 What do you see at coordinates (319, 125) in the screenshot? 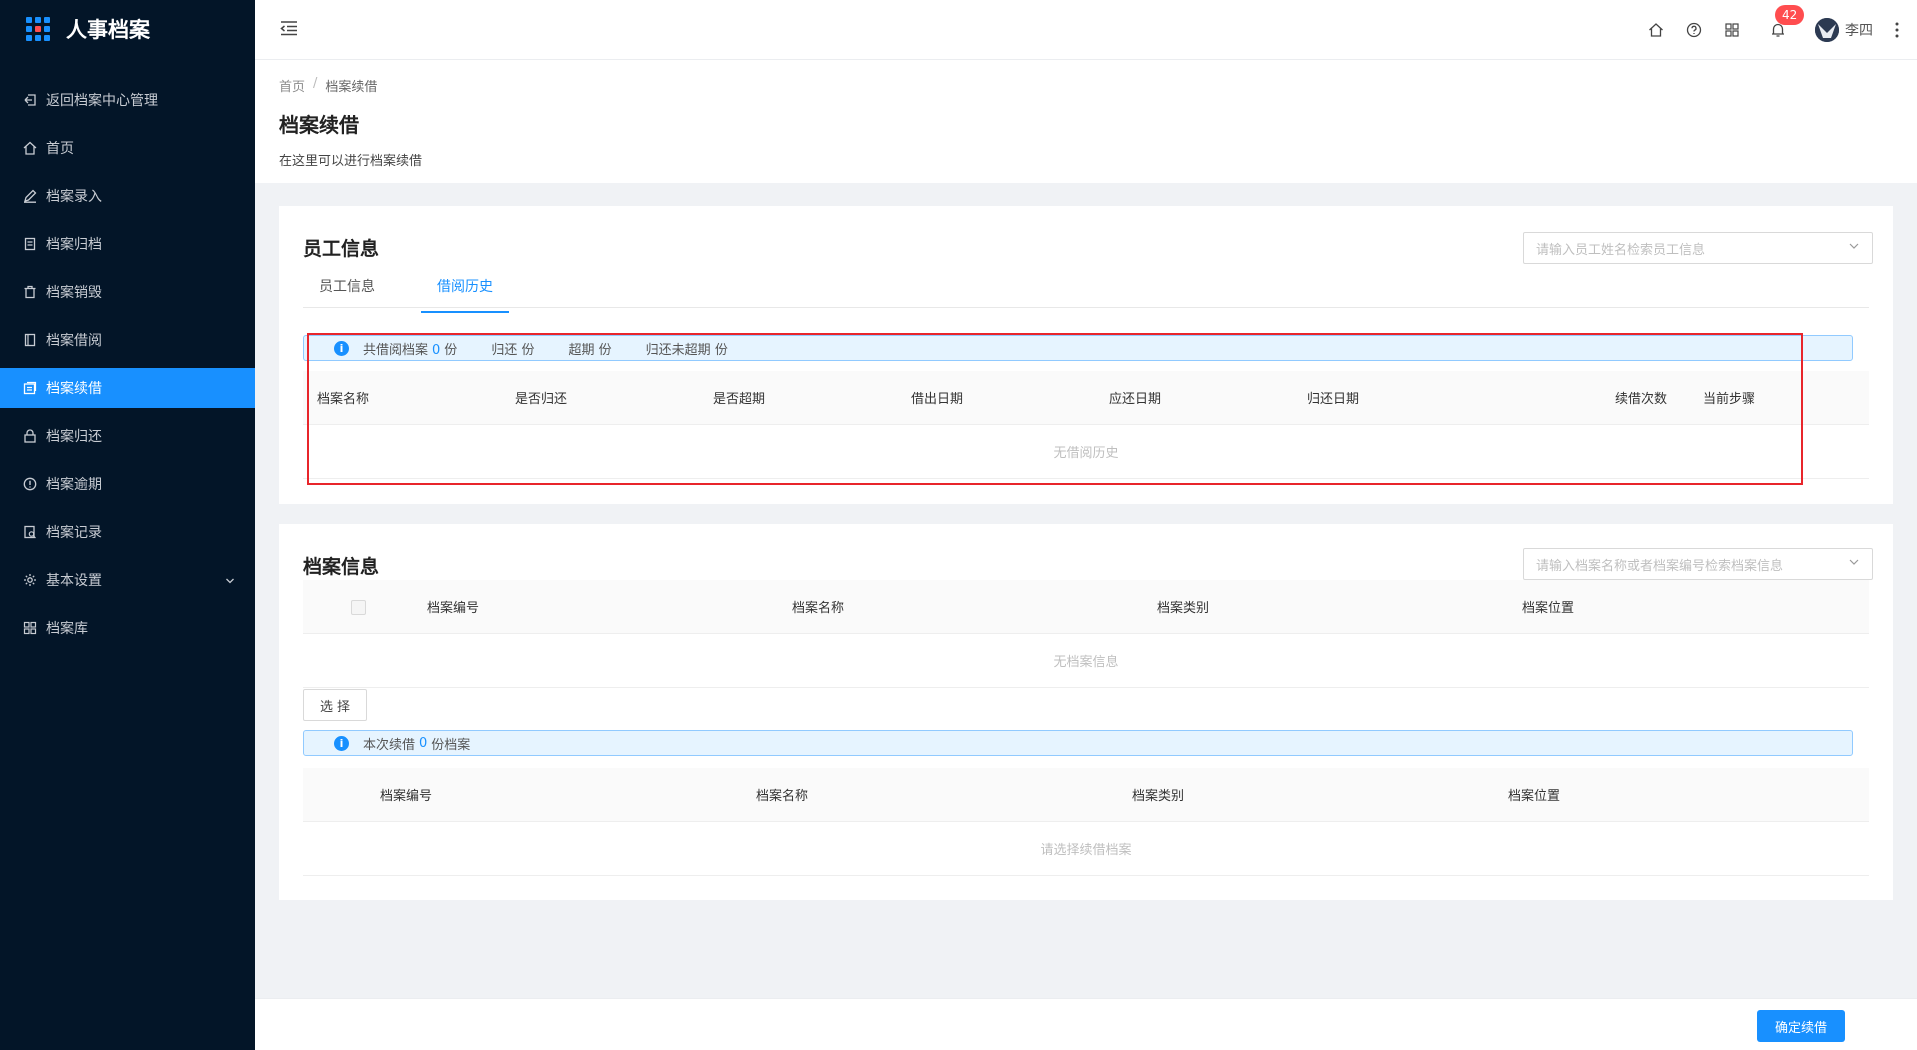
I see `page-title: 档案续借` at bounding box center [319, 125].